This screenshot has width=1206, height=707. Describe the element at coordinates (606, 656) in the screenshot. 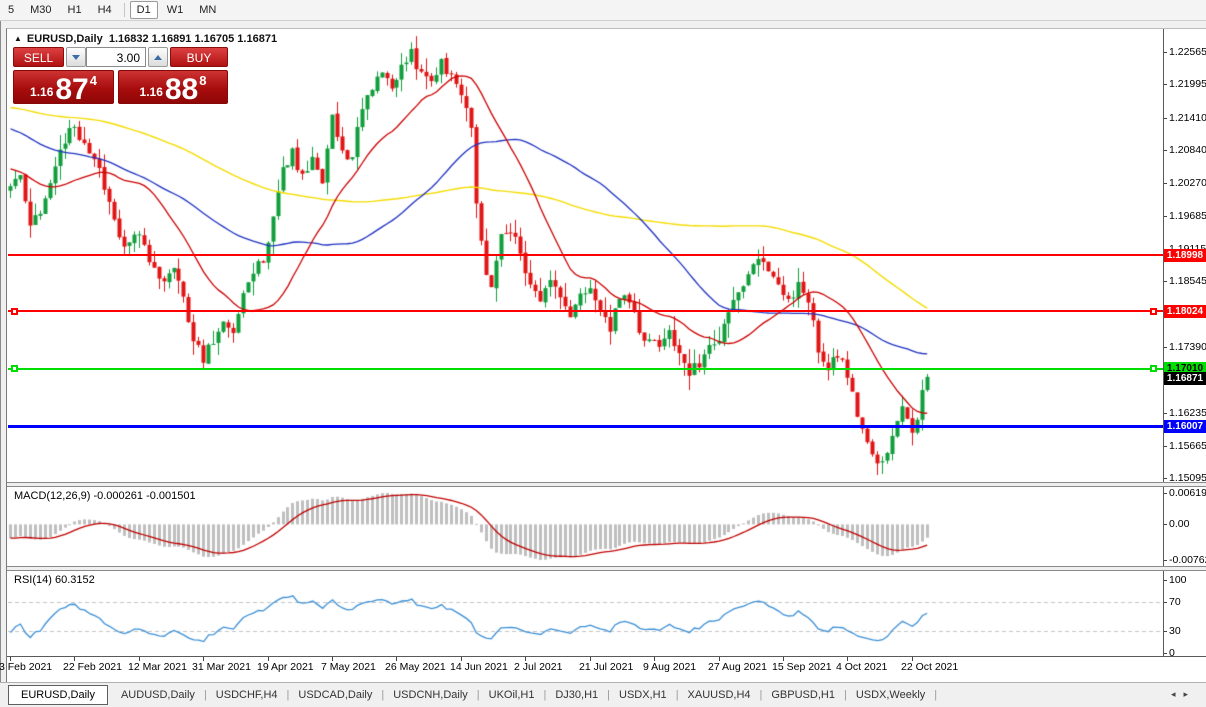

I see `date-axis-separator` at that location.